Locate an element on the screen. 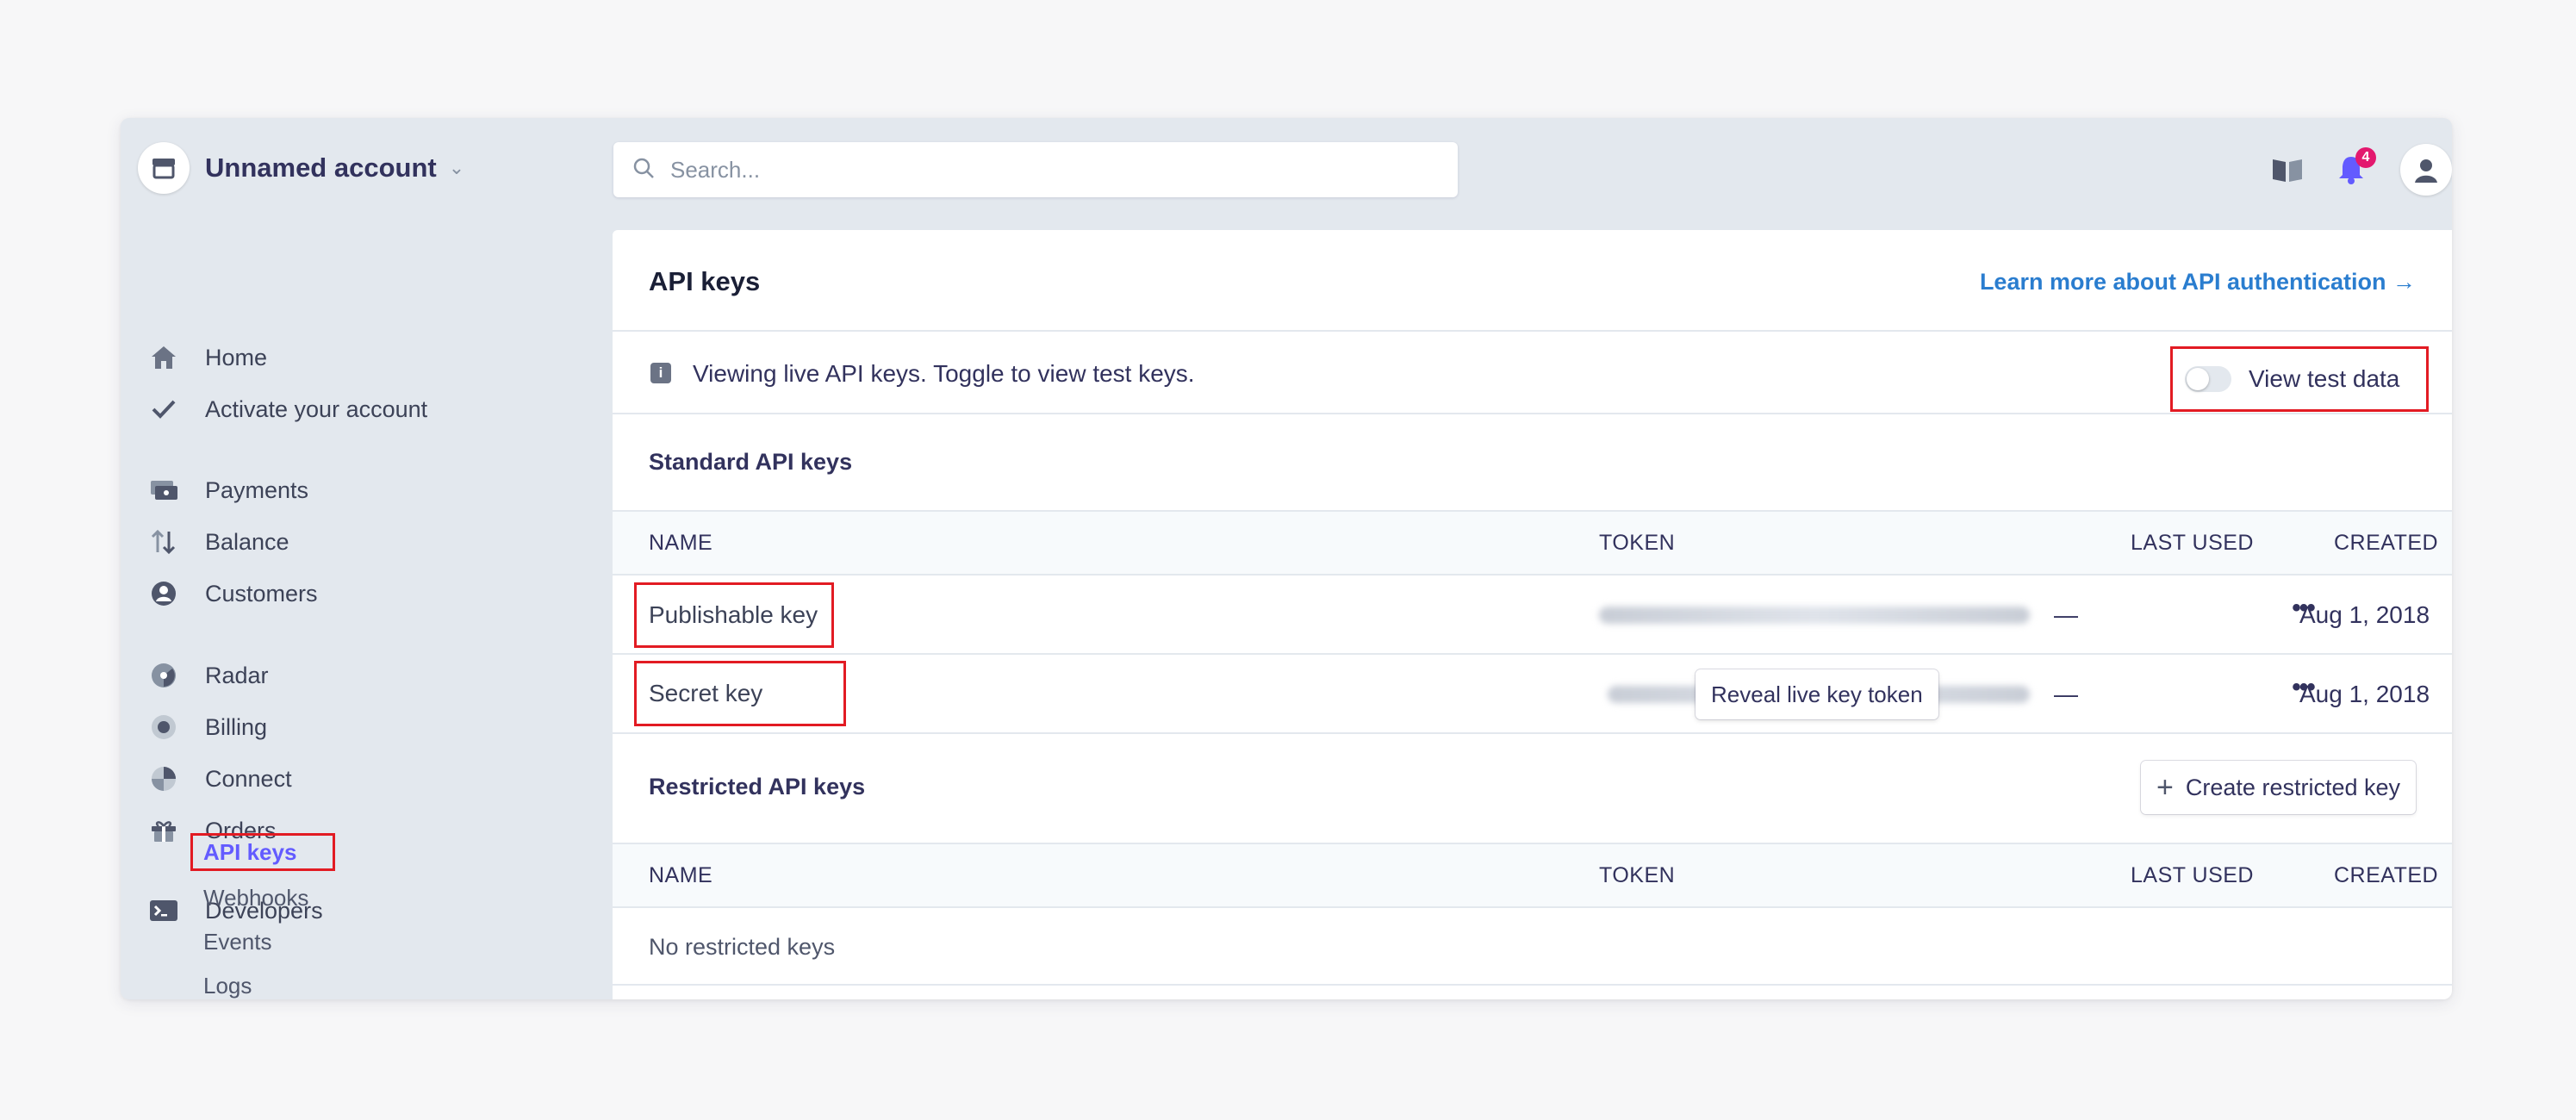  standard-keys-section: Standard API keys is located at coordinates (1532, 463).